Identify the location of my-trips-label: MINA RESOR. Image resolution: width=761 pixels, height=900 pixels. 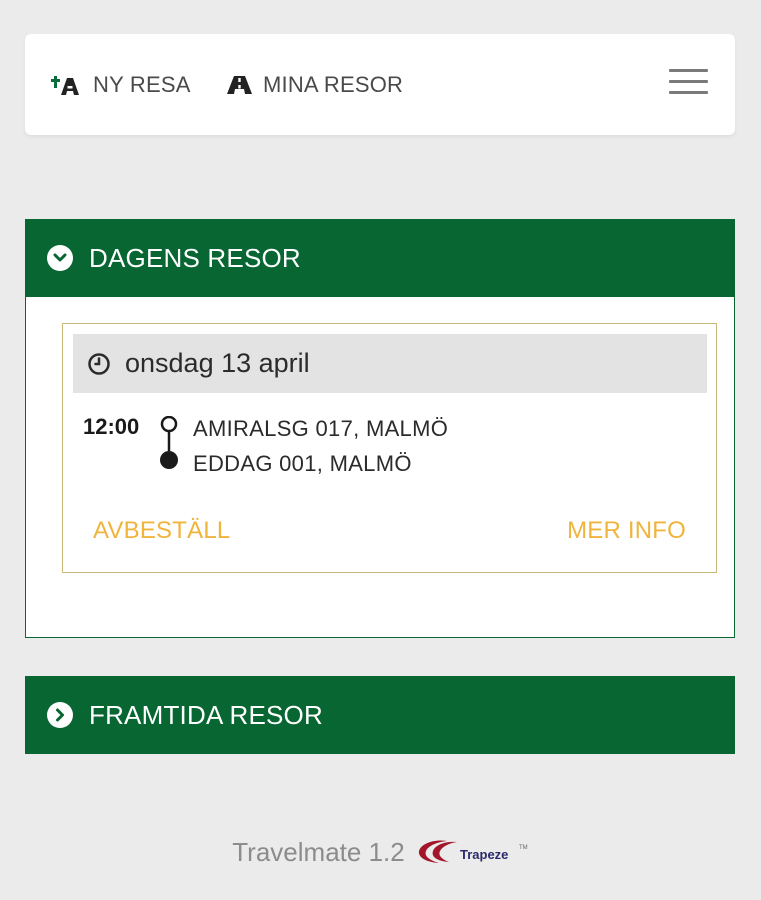
(333, 84).